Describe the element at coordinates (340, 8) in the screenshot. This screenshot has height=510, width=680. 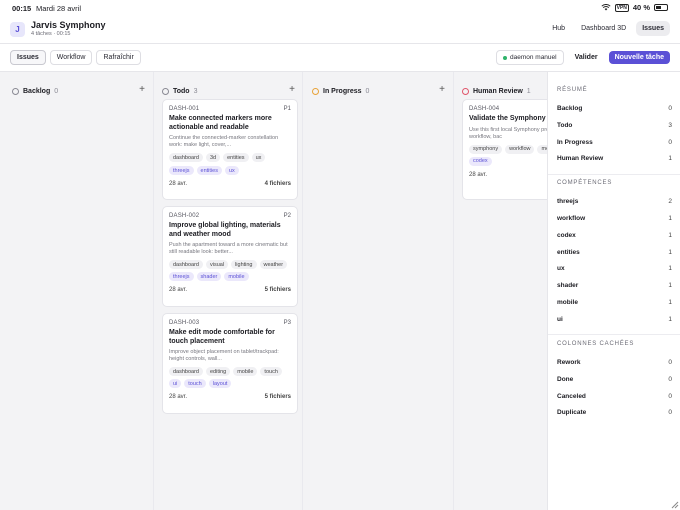
I see `status-bar: 00:15 Mardi 28 avril VPN 40 %` at that location.